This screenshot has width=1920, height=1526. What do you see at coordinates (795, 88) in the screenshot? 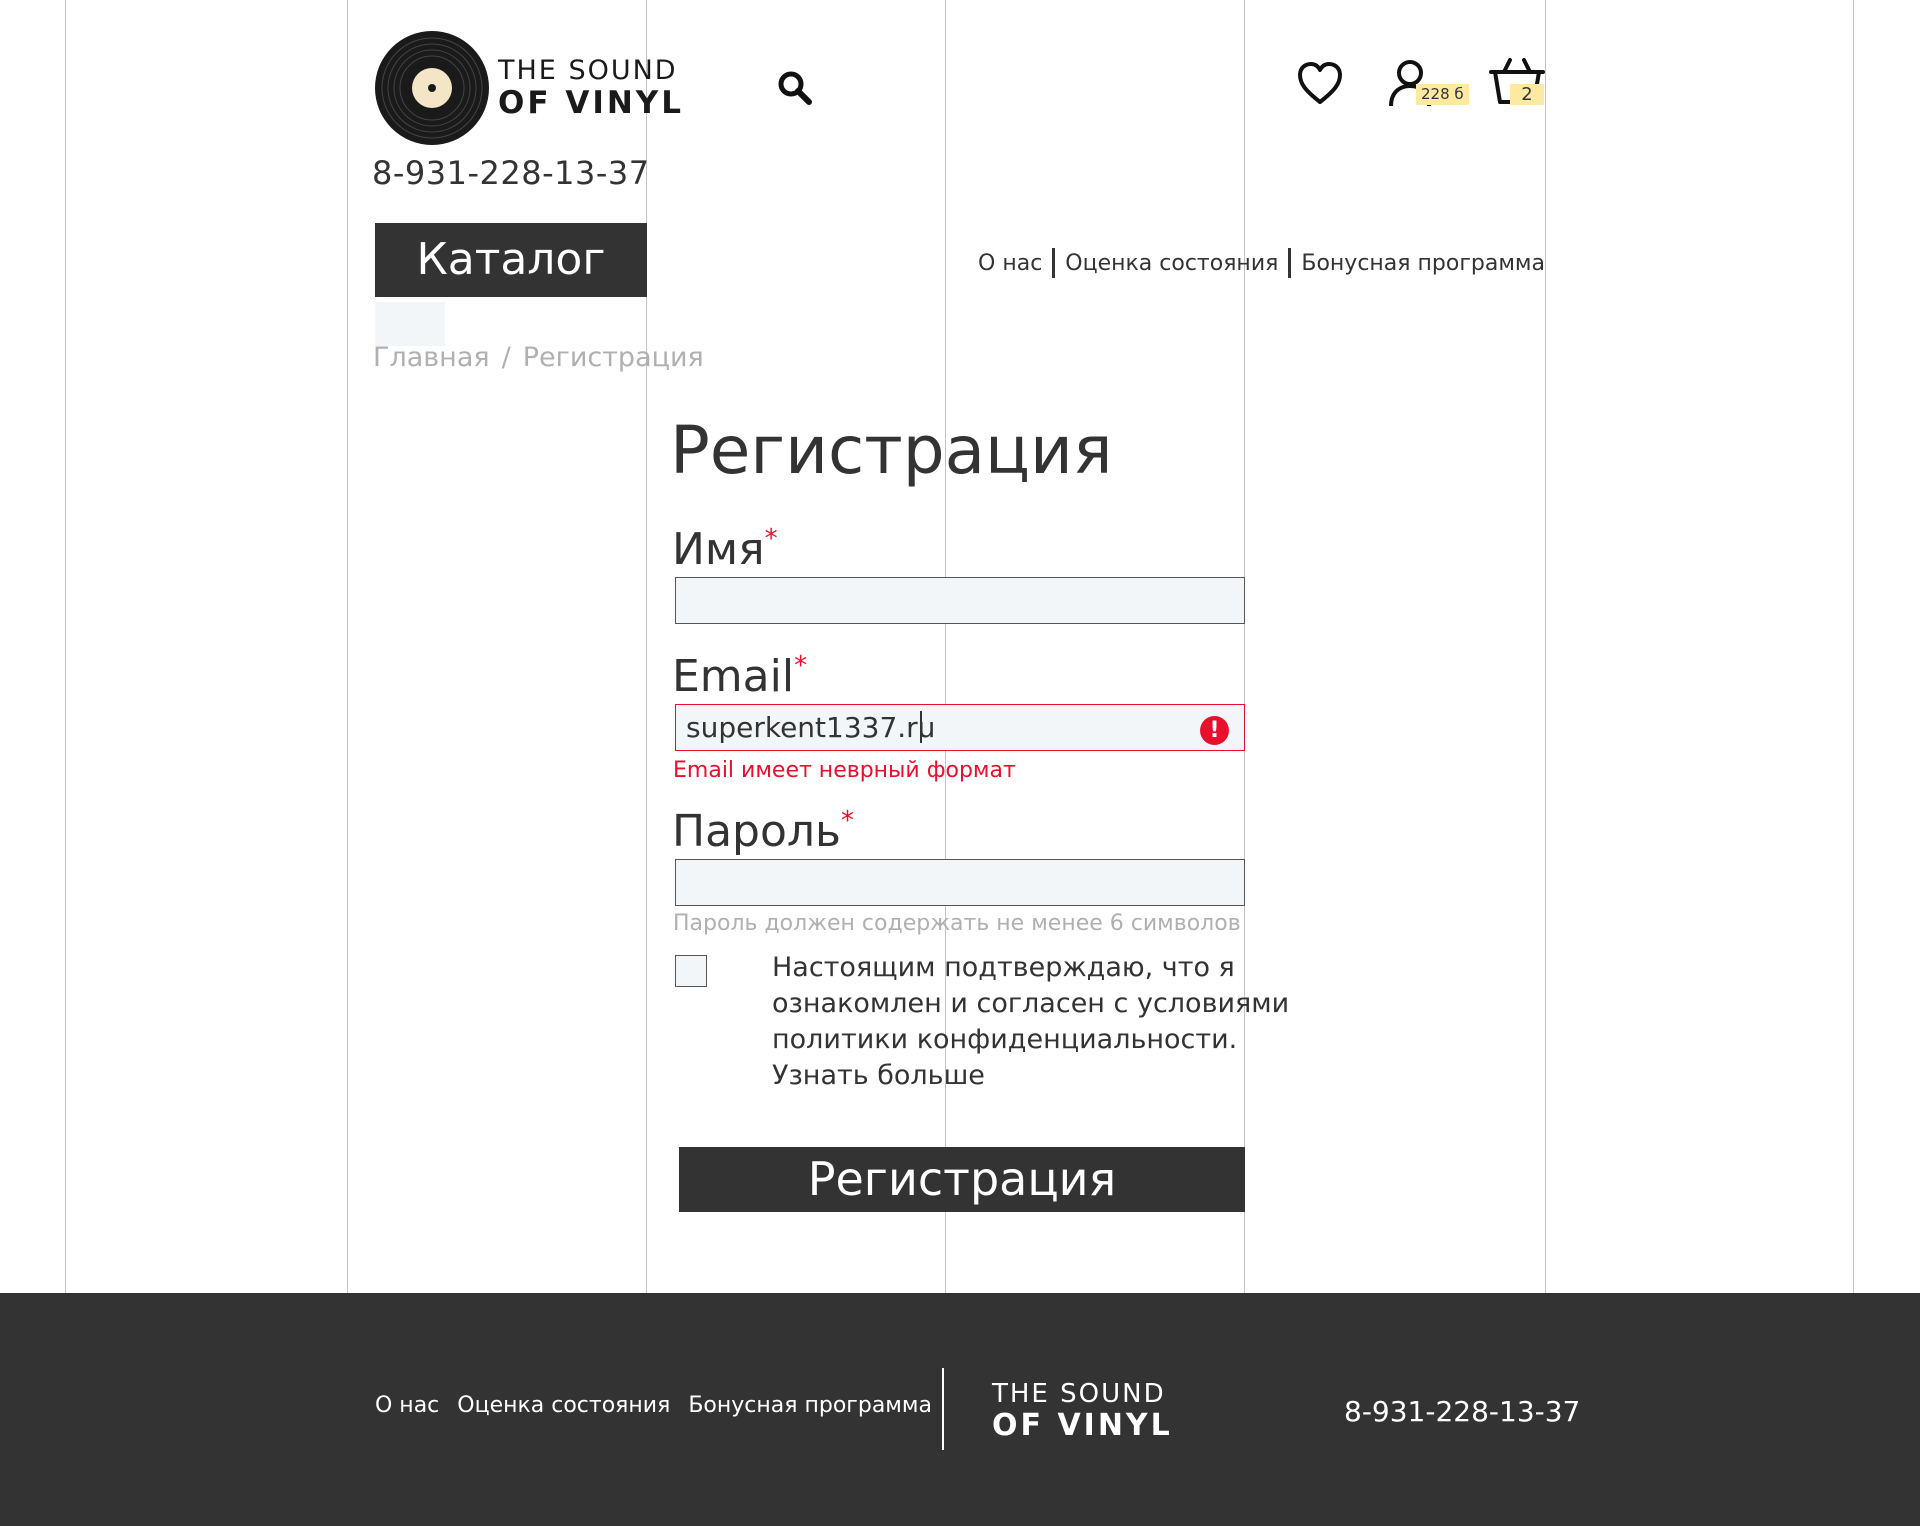
I see `search-icon` at bounding box center [795, 88].